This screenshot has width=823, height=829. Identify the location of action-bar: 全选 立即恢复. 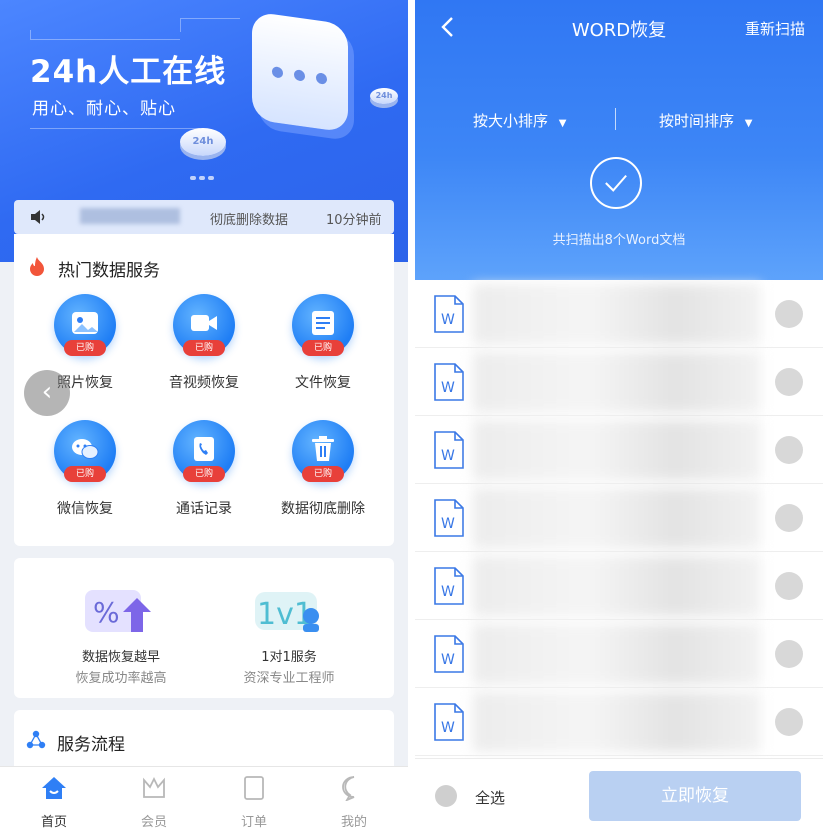
(619, 793).